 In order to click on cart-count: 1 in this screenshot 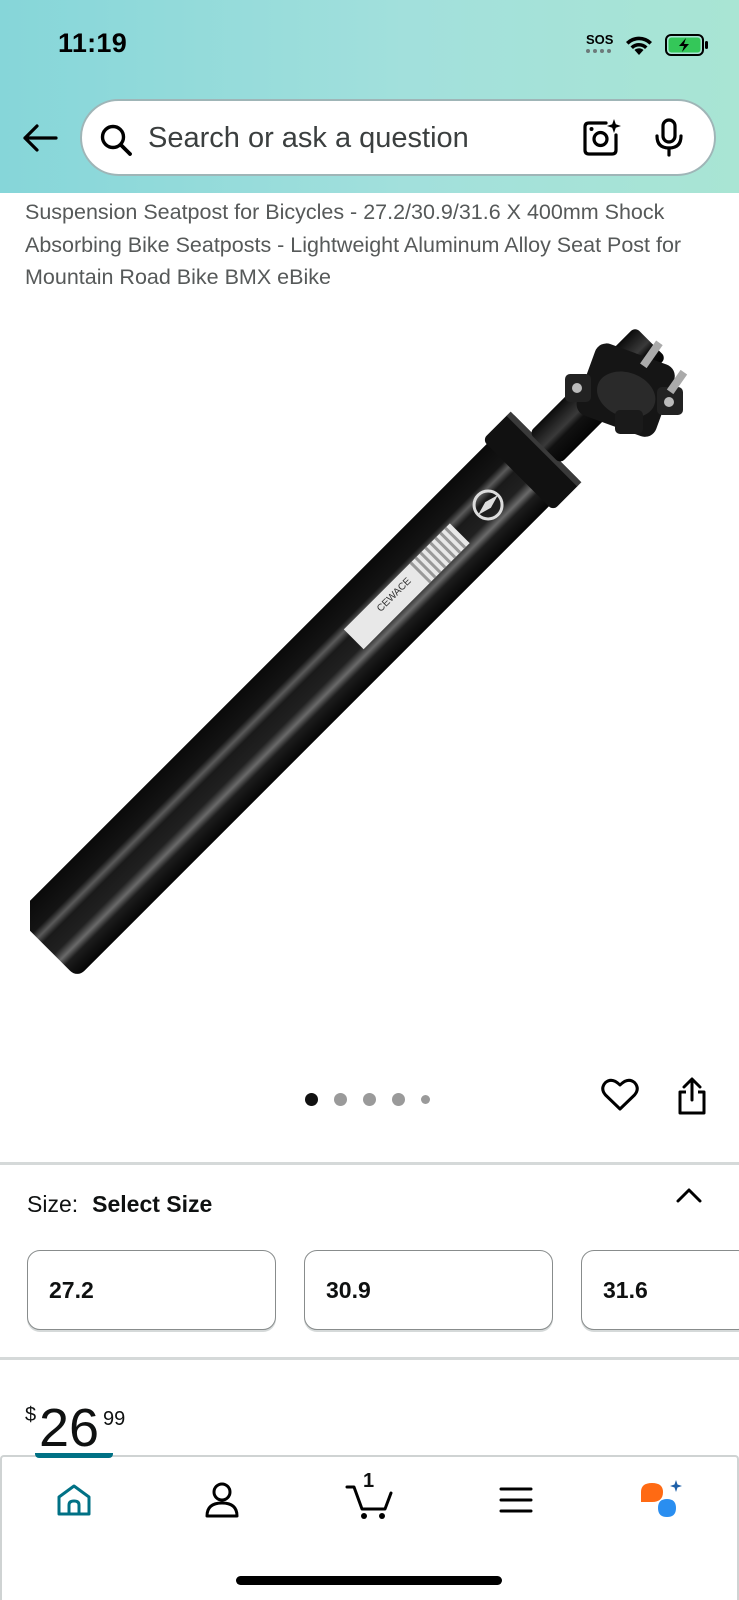, I will do `click(369, 1481)`.